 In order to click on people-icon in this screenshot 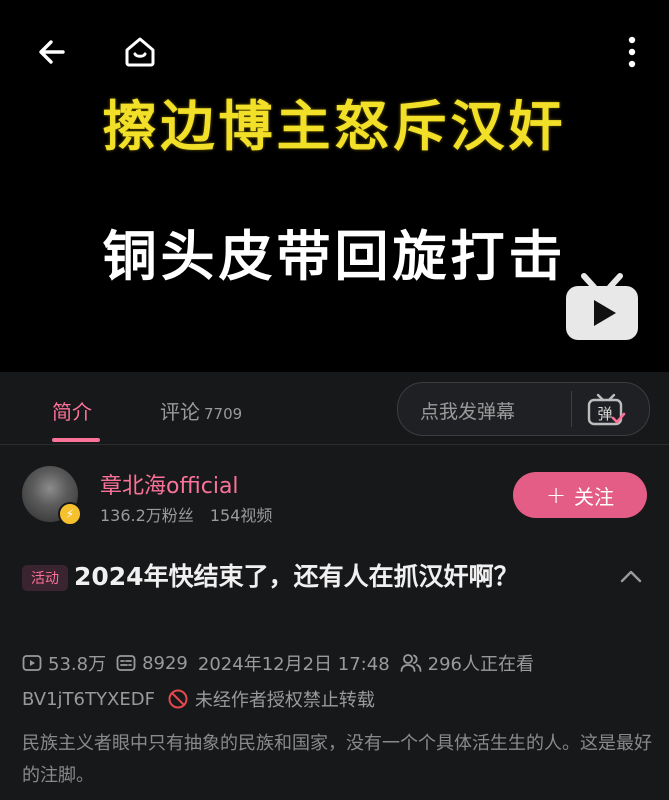, I will do `click(411, 663)`.